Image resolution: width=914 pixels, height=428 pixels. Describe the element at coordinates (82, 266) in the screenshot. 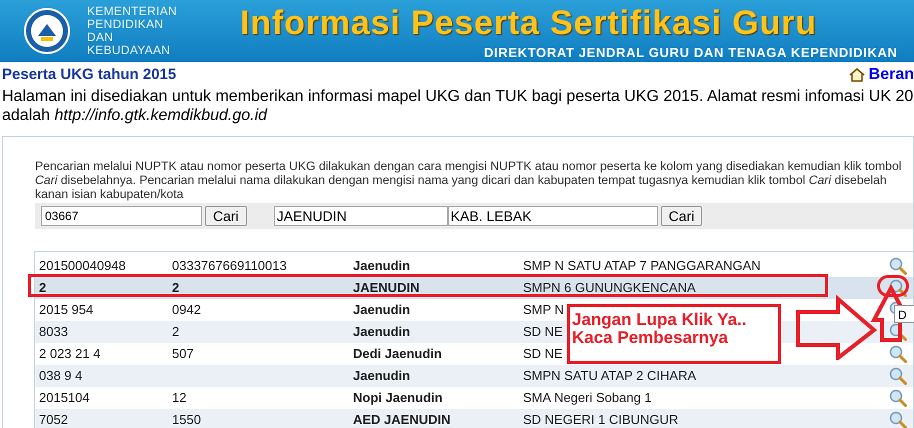

I see `table-cell-text: 201500040948` at that location.